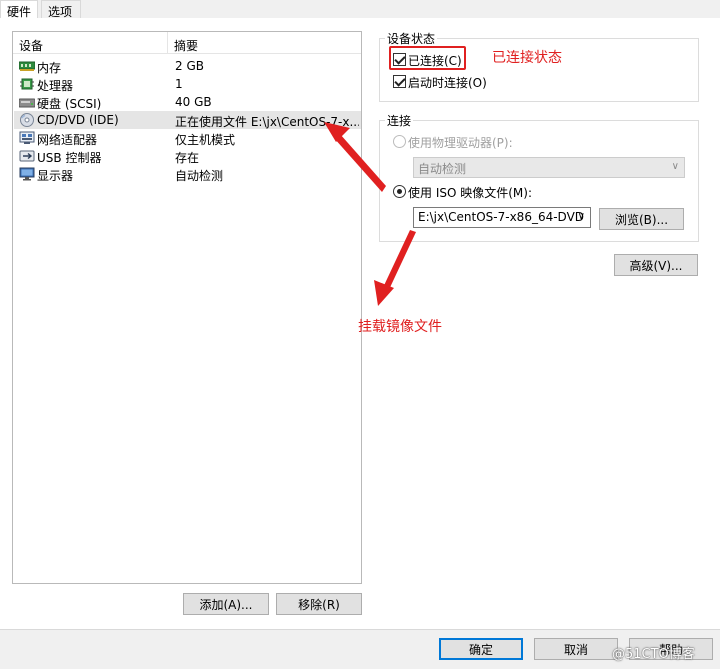 The image size is (720, 669). Describe the element at coordinates (27, 120) in the screenshot. I see `cd-dvd-icon` at that location.